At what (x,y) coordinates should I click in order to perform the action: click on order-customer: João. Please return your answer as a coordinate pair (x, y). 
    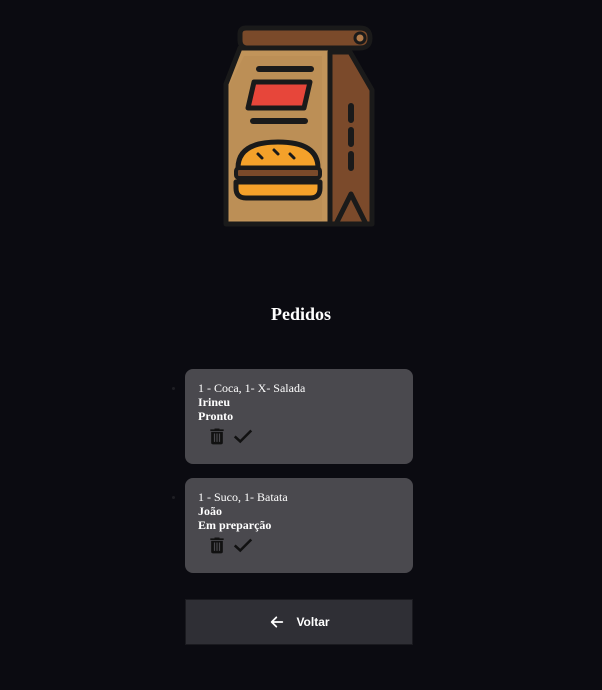
    Looking at the image, I should click on (210, 511).